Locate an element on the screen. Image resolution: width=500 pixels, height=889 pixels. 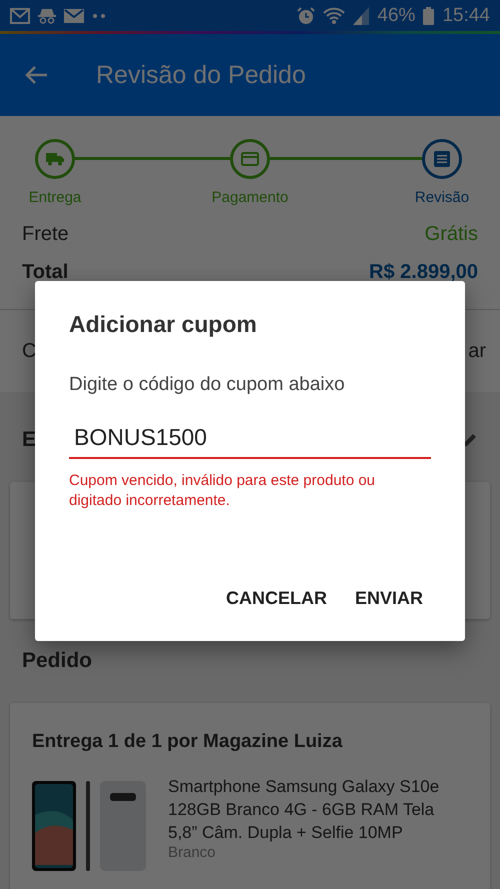
section-title: E is located at coordinates (29, 440).